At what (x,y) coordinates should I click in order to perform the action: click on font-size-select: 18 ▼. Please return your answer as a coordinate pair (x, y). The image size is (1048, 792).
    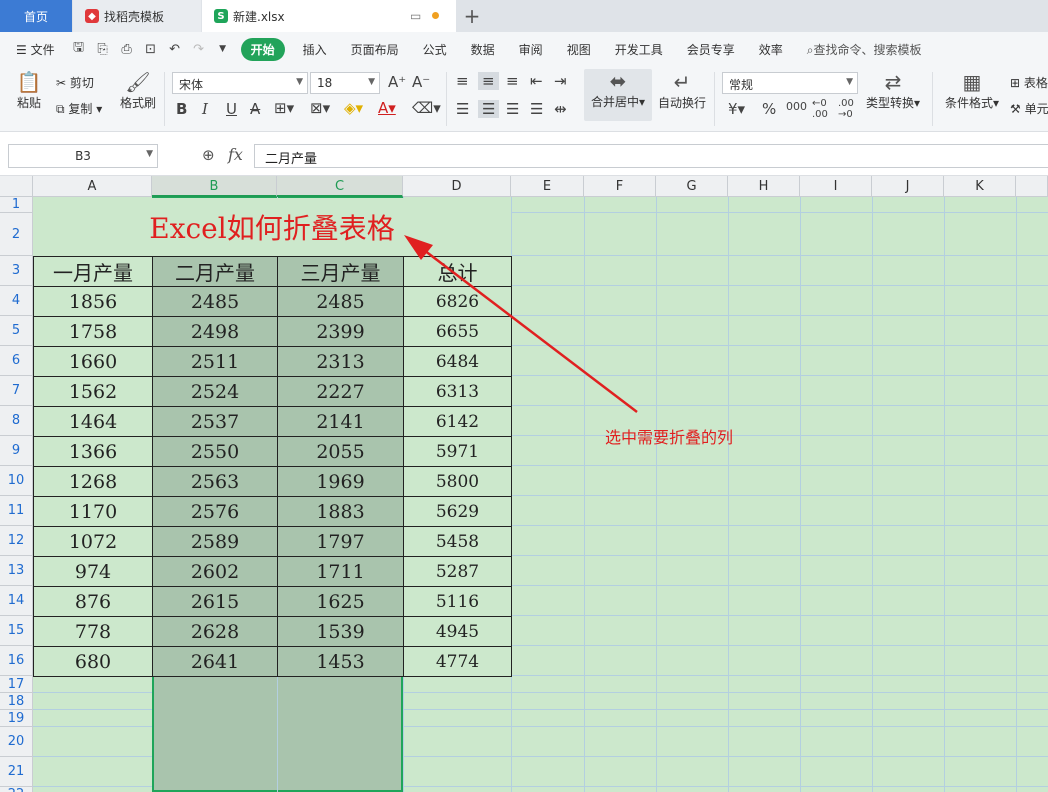
    Looking at the image, I should click on (345, 83).